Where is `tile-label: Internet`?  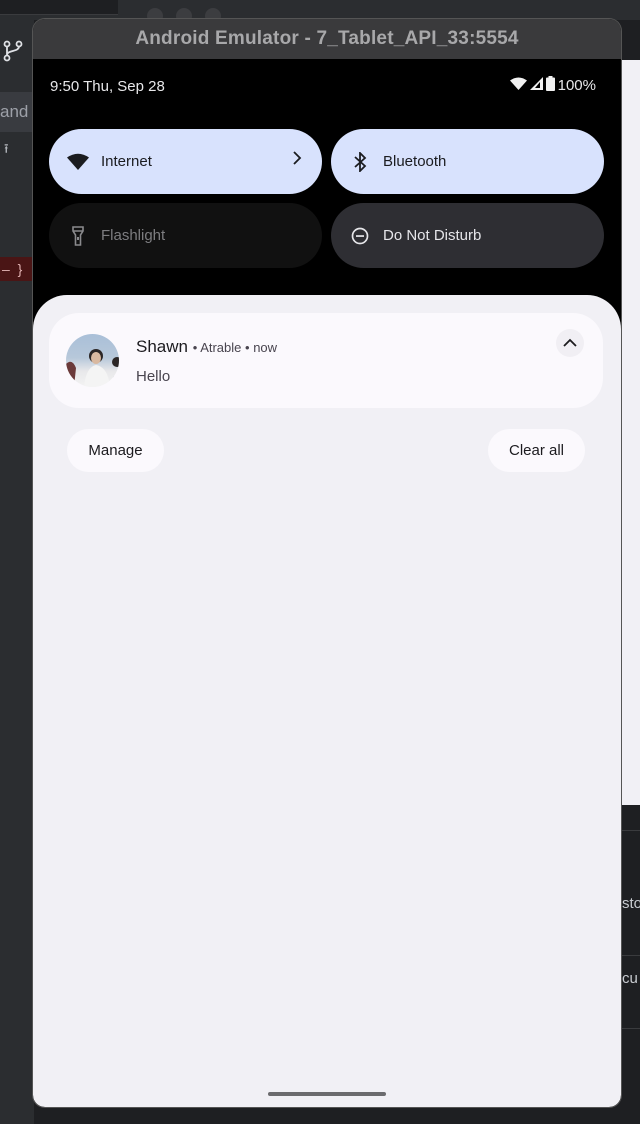
tile-label: Internet is located at coordinates (126, 161).